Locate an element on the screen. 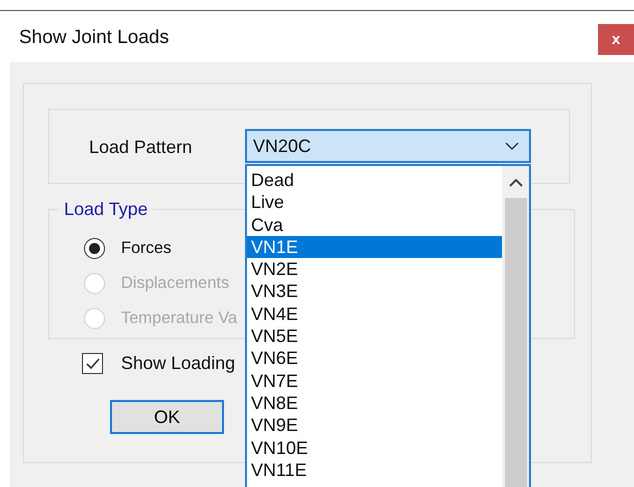 The width and height of the screenshot is (634, 487). radio-button is located at coordinates (94, 248).